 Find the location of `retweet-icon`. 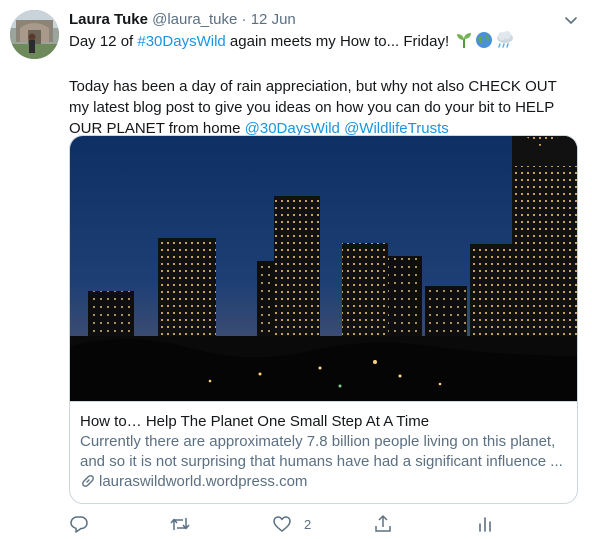

retweet-icon is located at coordinates (180, 524).